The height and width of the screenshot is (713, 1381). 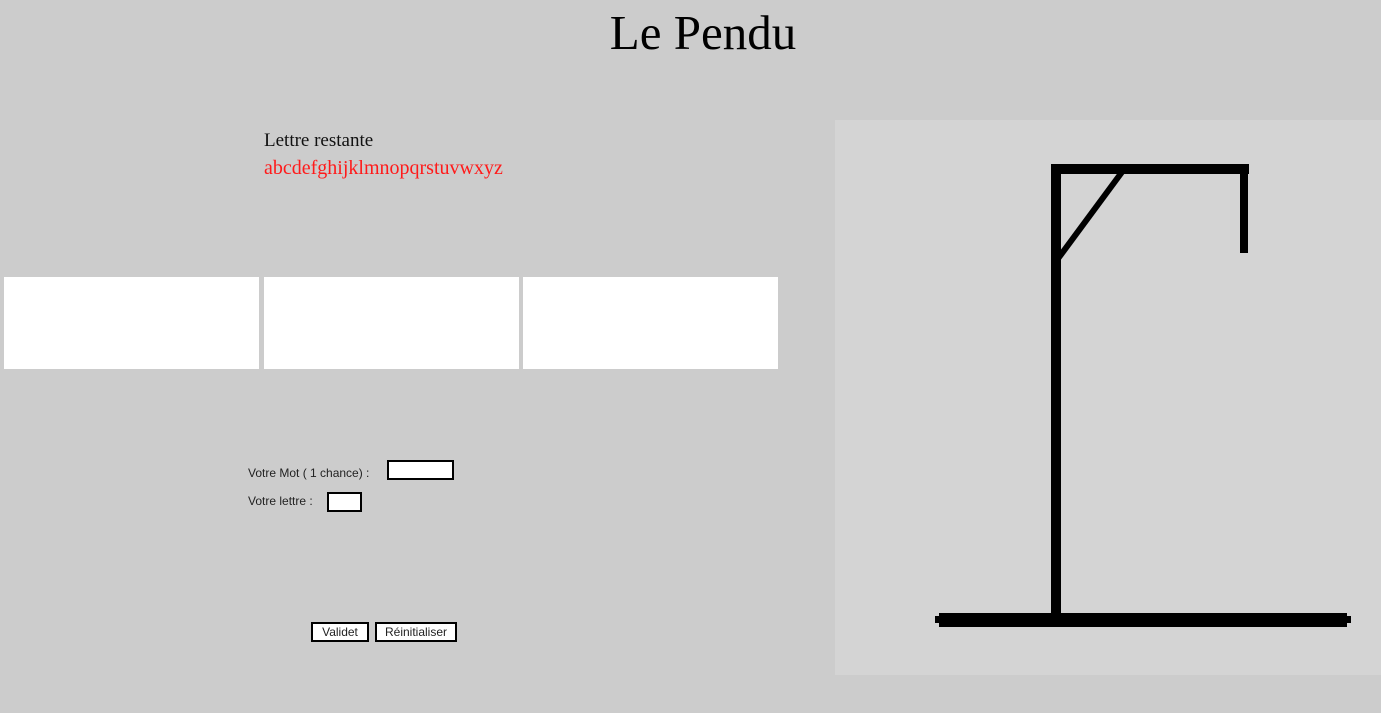 I want to click on gallows-base, so click(x=1143, y=620).